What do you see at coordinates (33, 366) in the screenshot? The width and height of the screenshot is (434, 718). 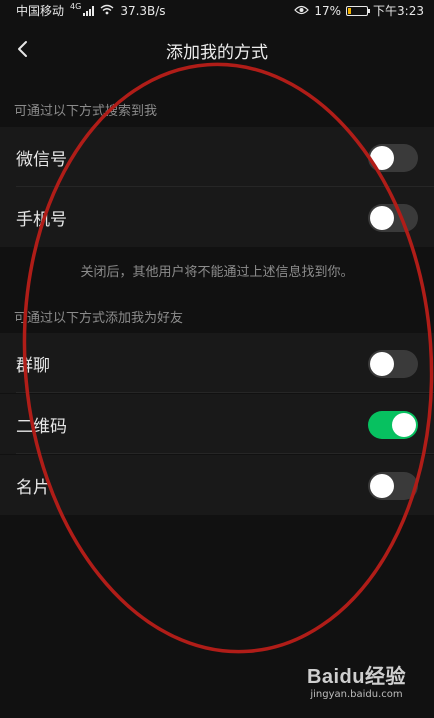 I see `setting-label: 群聊` at bounding box center [33, 366].